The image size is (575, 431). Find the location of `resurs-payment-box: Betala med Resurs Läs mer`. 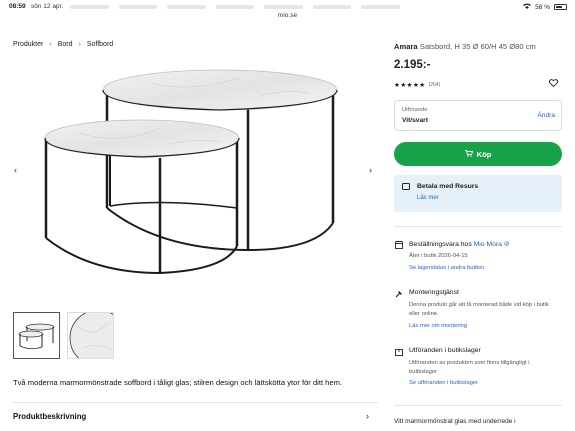

resurs-payment-box: Betala med Resurs Läs mer is located at coordinates (478, 193).